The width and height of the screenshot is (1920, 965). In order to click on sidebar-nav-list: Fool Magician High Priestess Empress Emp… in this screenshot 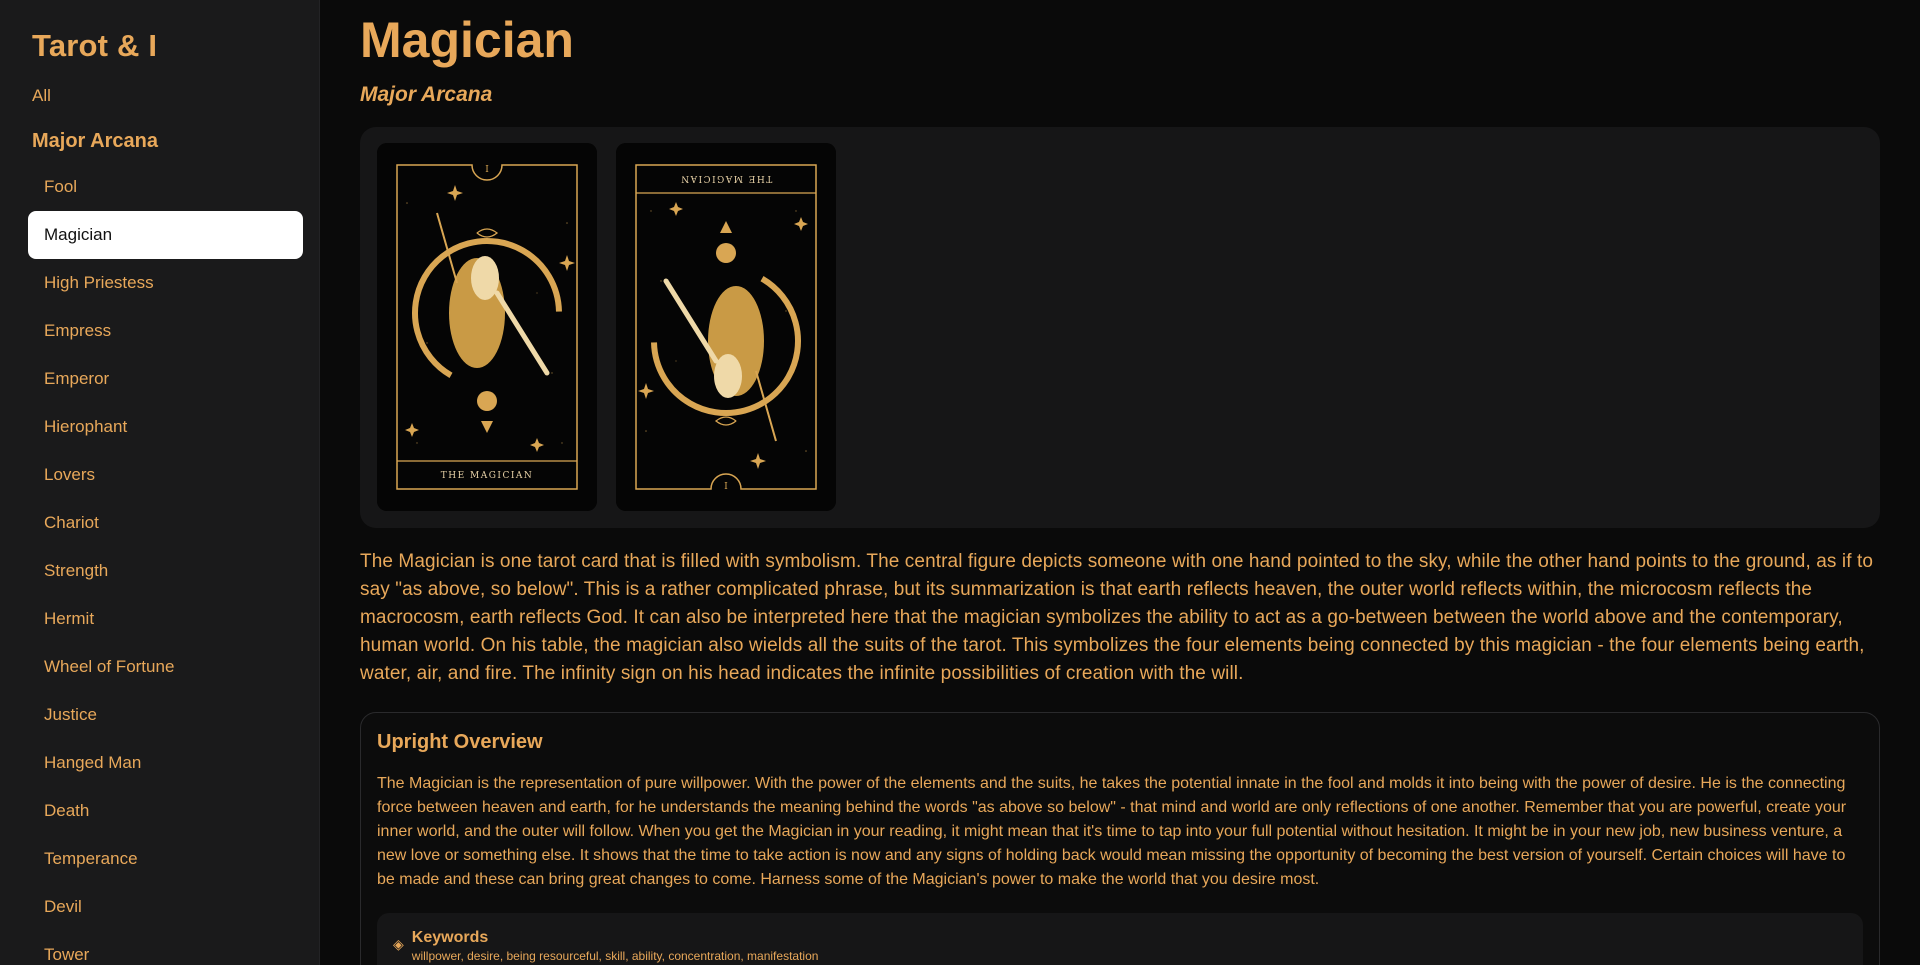, I will do `click(165, 564)`.